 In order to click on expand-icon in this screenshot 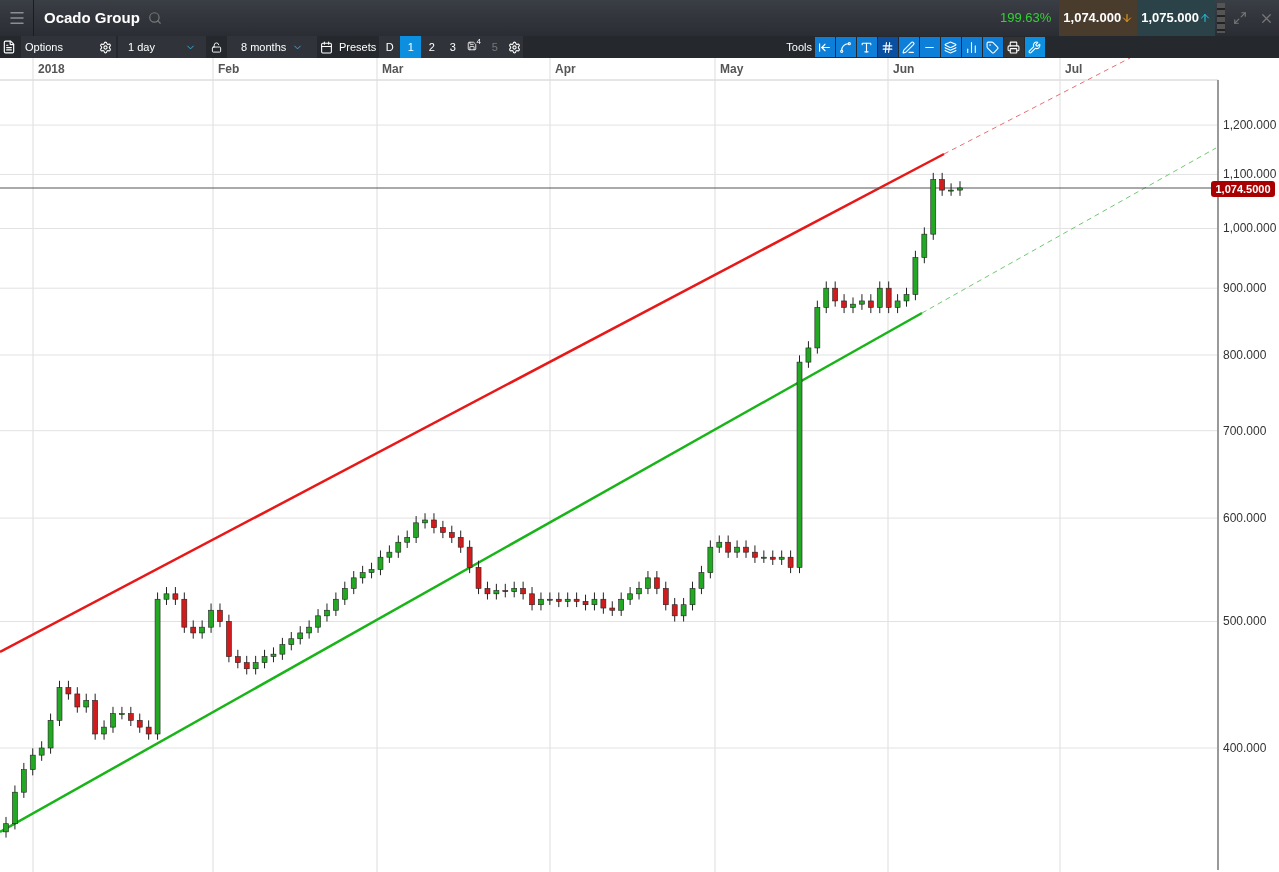, I will do `click(1240, 18)`.